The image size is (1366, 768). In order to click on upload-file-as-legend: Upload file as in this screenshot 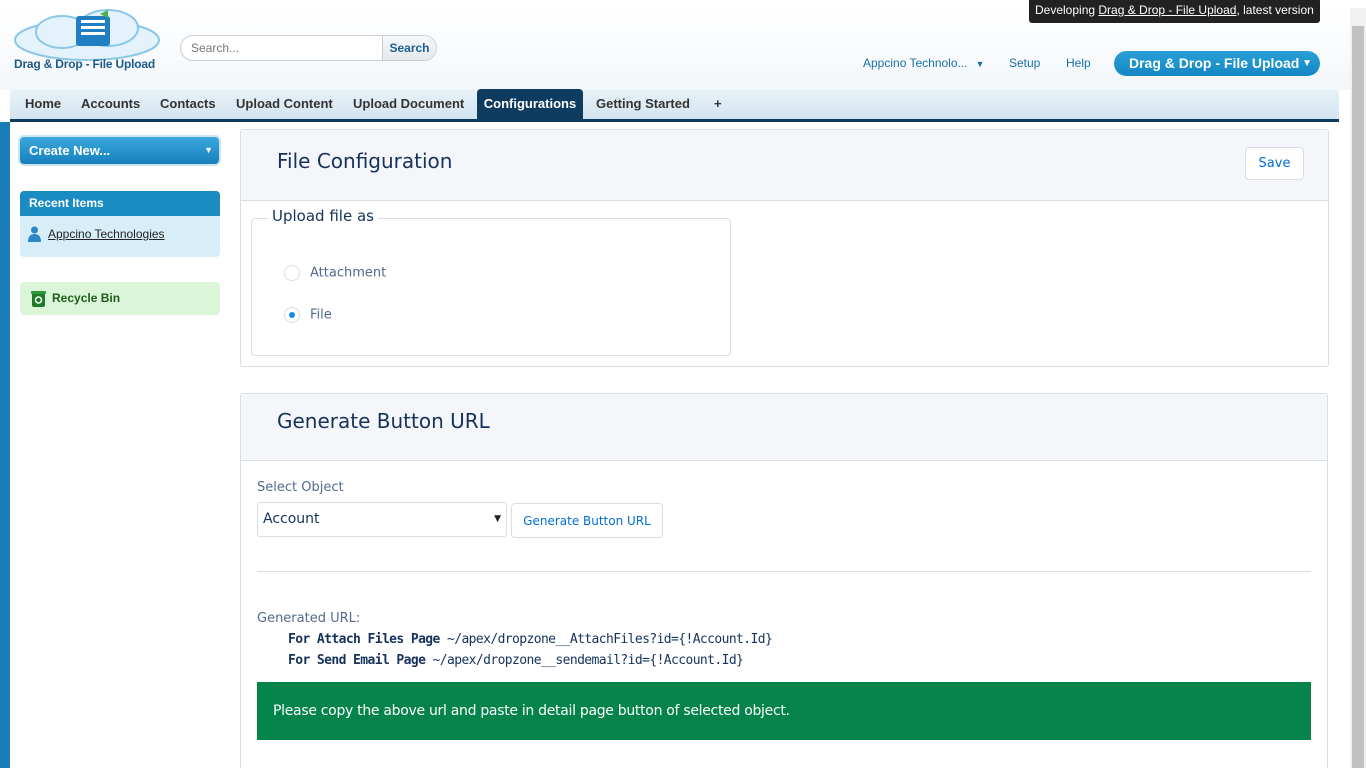, I will do `click(323, 216)`.